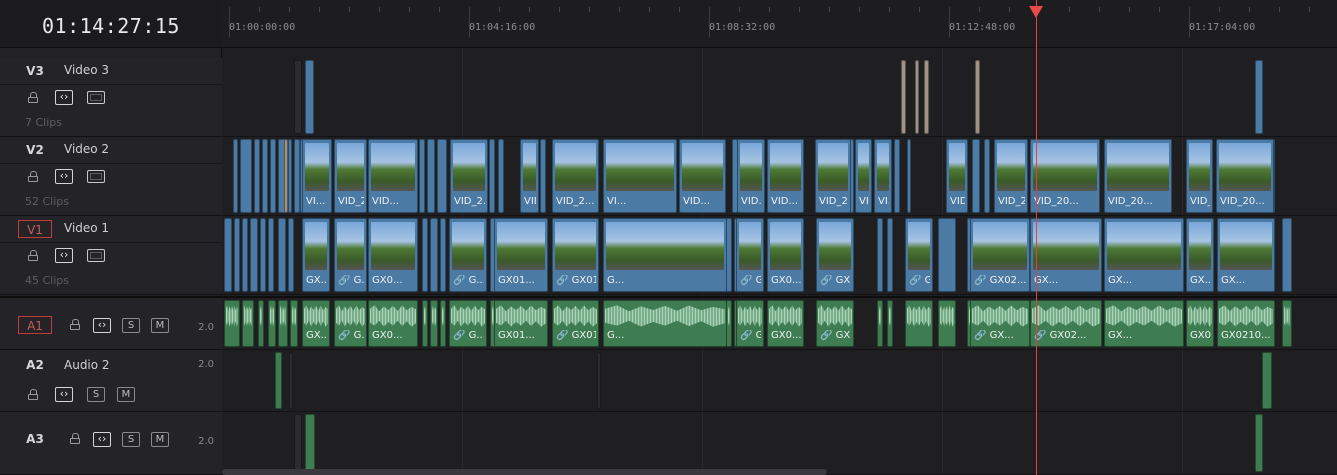 The width and height of the screenshot is (1337, 475). What do you see at coordinates (524, 472) in the screenshot?
I see `horizontal-scrollbar` at bounding box center [524, 472].